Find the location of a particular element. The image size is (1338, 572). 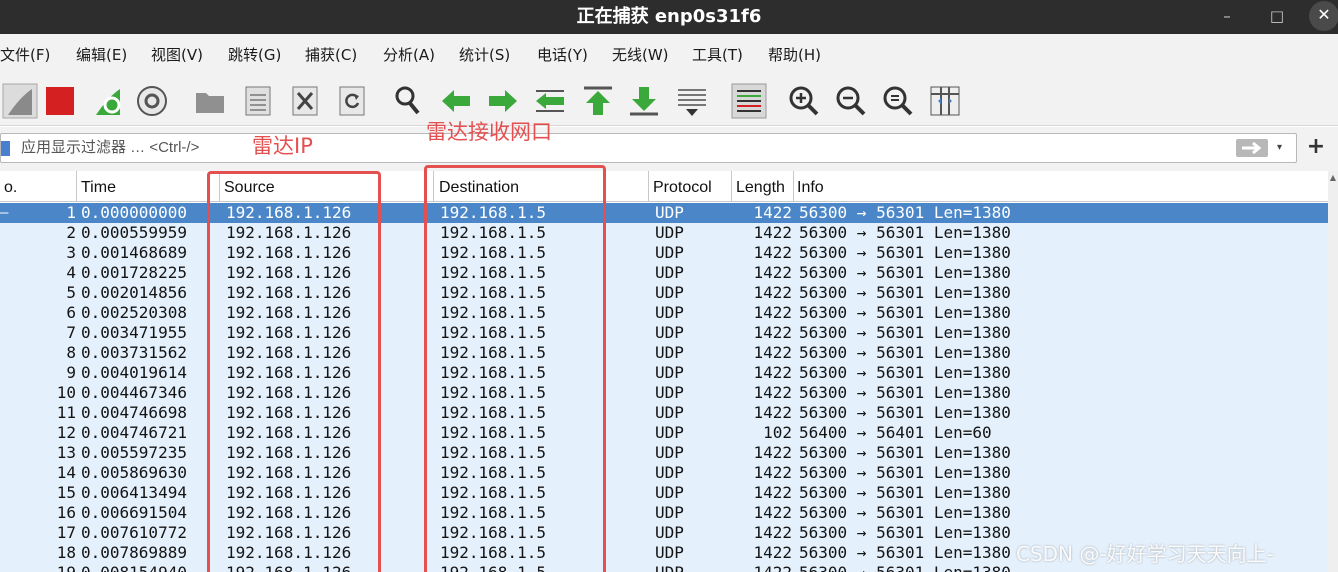

cell-time: 0.004019614 is located at coordinates (134, 372).